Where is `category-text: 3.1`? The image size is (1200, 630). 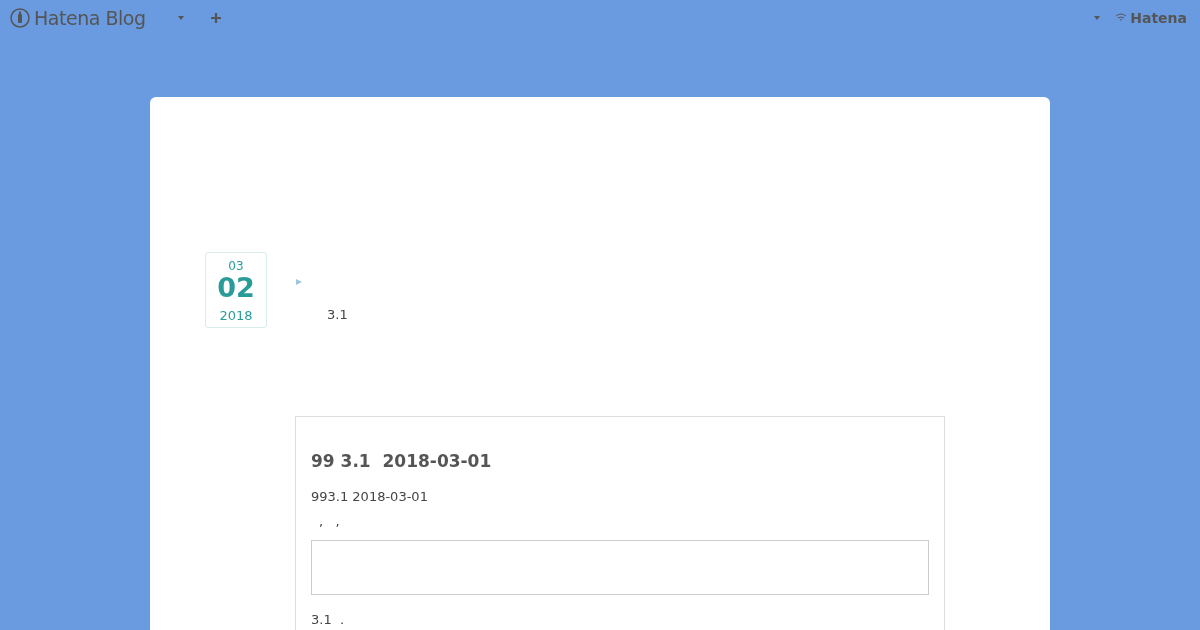
category-text: 3.1 is located at coordinates (337, 315).